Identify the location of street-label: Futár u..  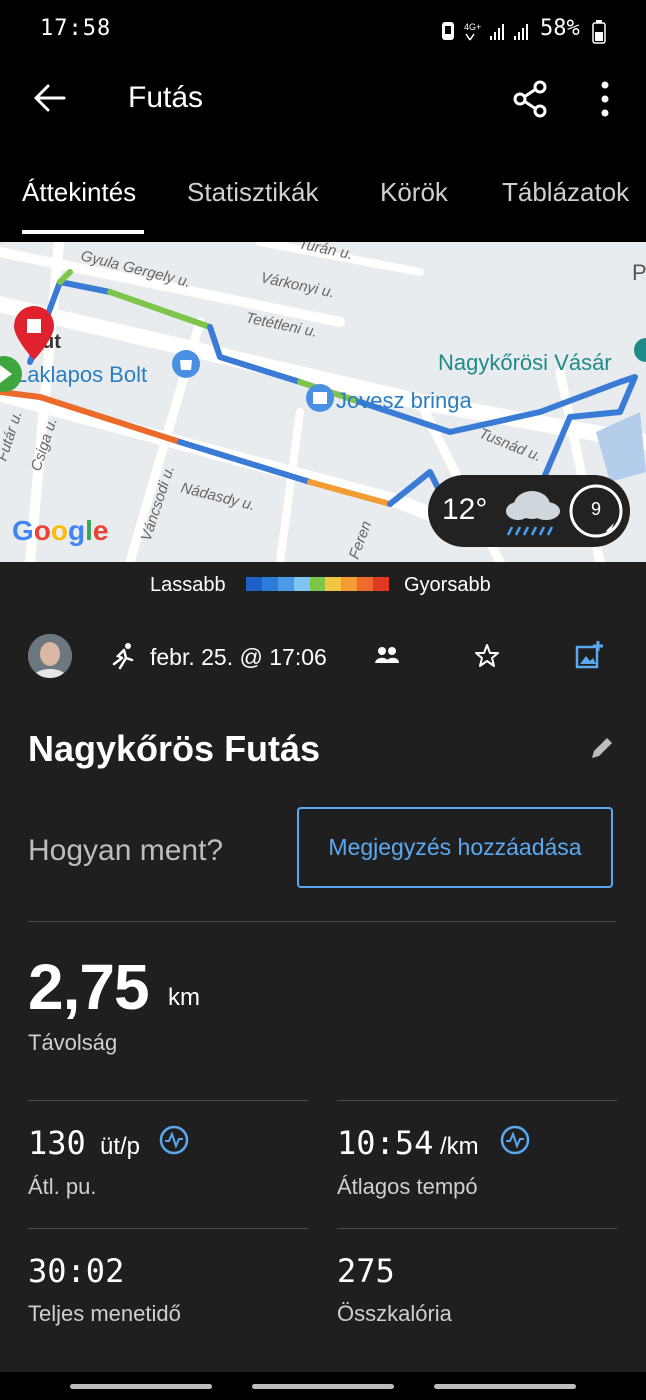
(13, 436).